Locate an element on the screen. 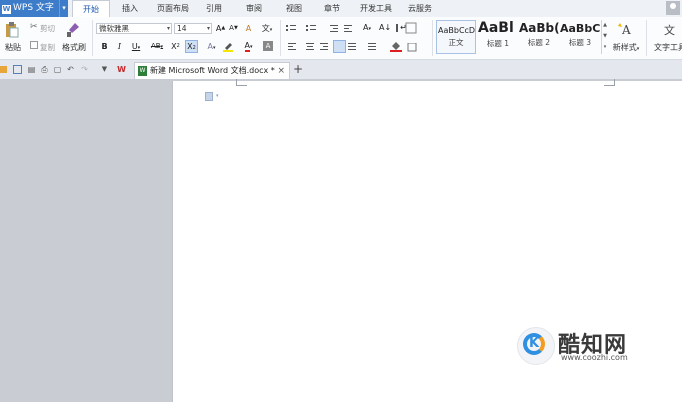 The height and width of the screenshot is (402, 682). customize-toolbar-icon: ▼ is located at coordinates (104, 69).